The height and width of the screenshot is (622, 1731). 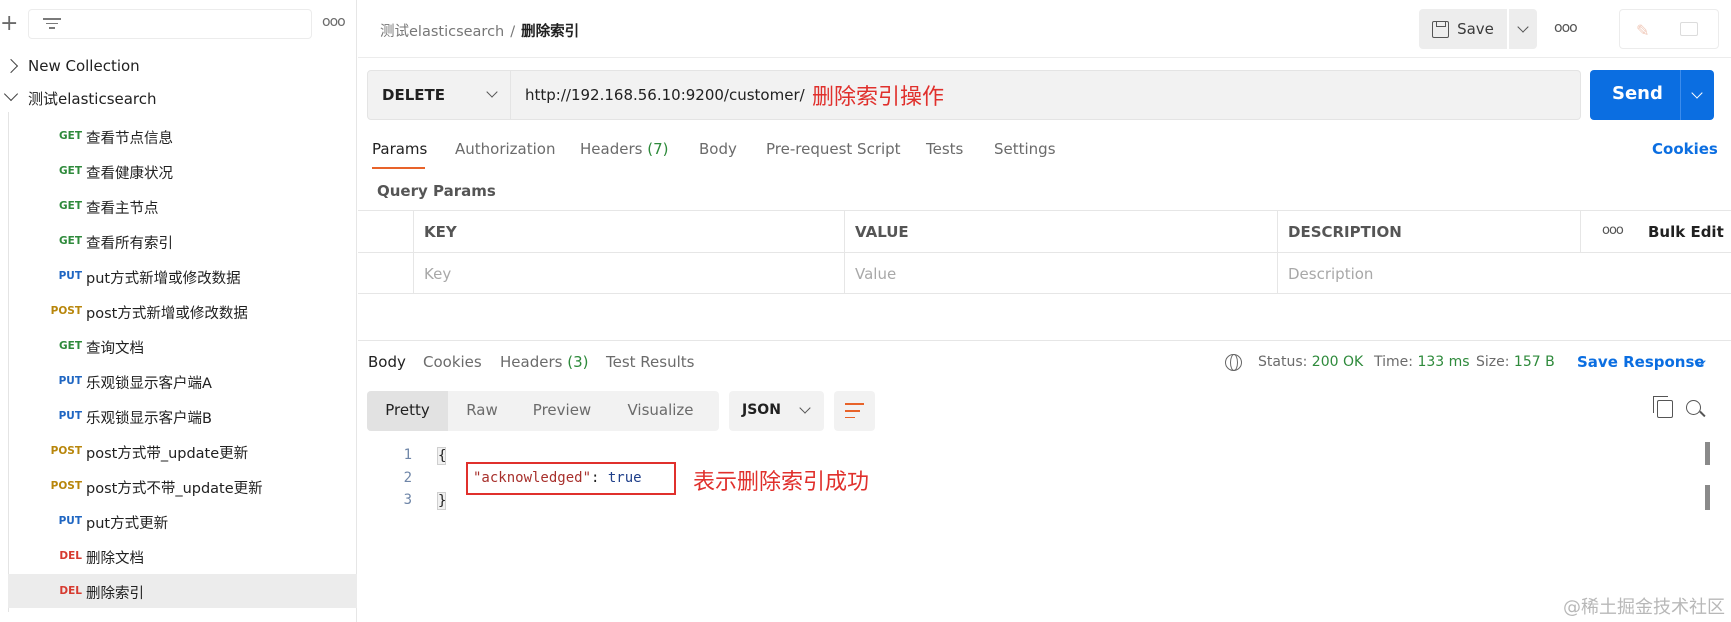 I want to click on request-label: 乐观锁显示客户端A, so click(x=149, y=384).